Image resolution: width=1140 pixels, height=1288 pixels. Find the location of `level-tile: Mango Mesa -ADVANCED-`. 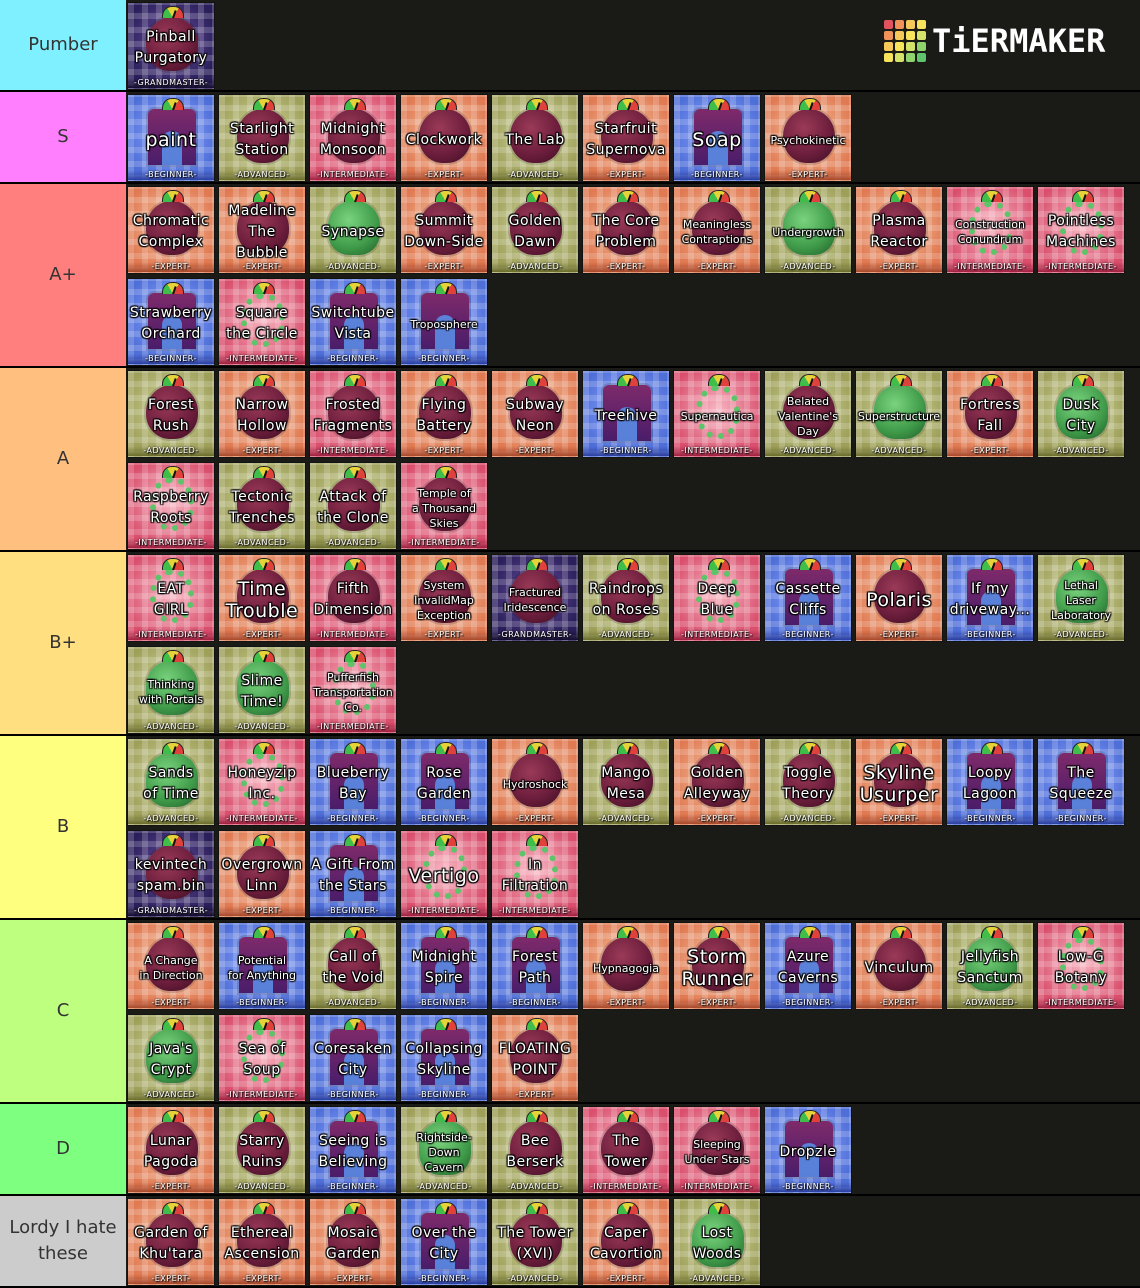

level-tile: Mango Mesa -ADVANCED- is located at coordinates (626, 782).